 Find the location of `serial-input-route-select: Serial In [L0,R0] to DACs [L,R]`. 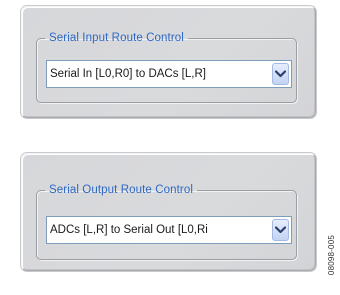

serial-input-route-select: Serial In [L0,R0] to DACs [L,R] is located at coordinates (169, 74).